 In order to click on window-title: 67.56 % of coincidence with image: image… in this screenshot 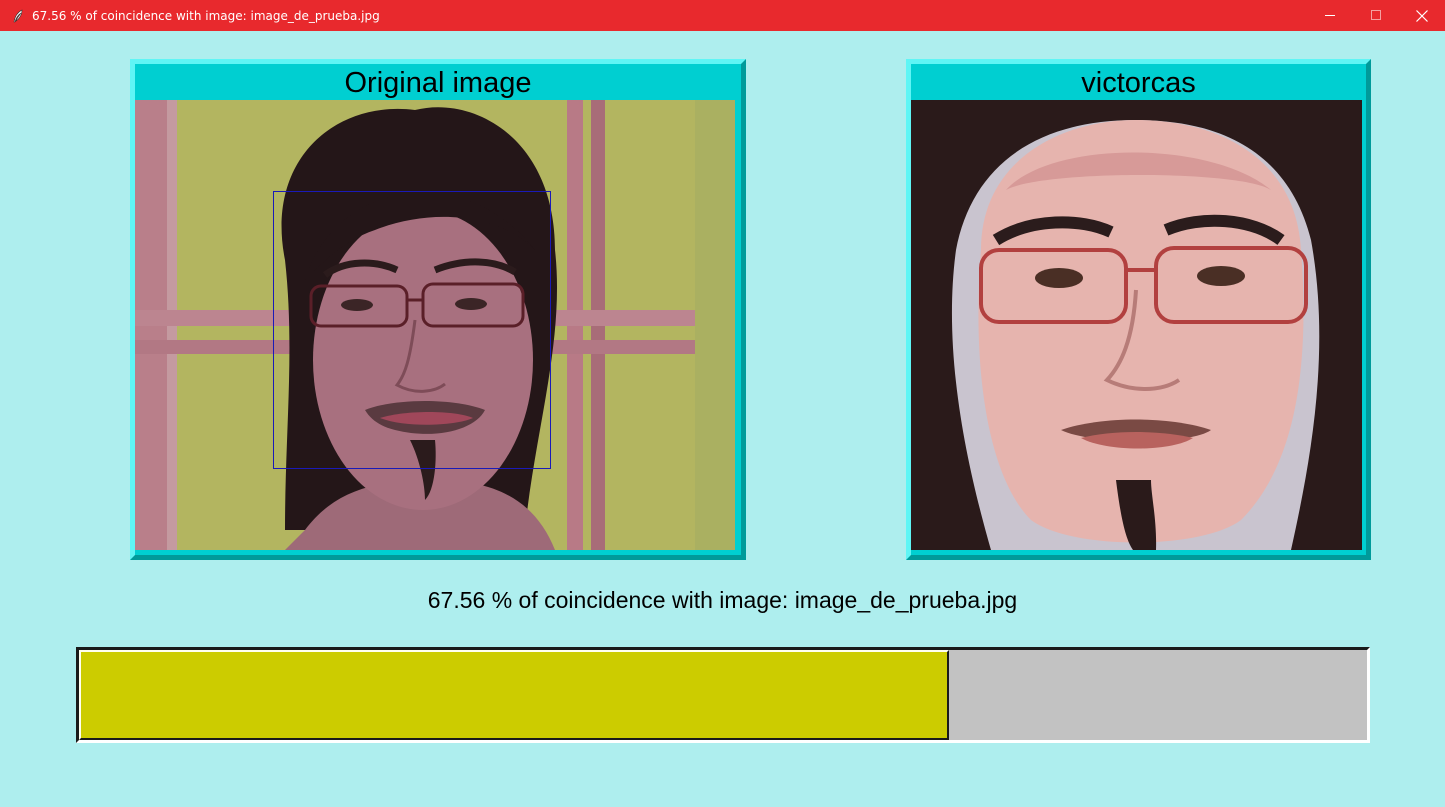, I will do `click(206, 15)`.